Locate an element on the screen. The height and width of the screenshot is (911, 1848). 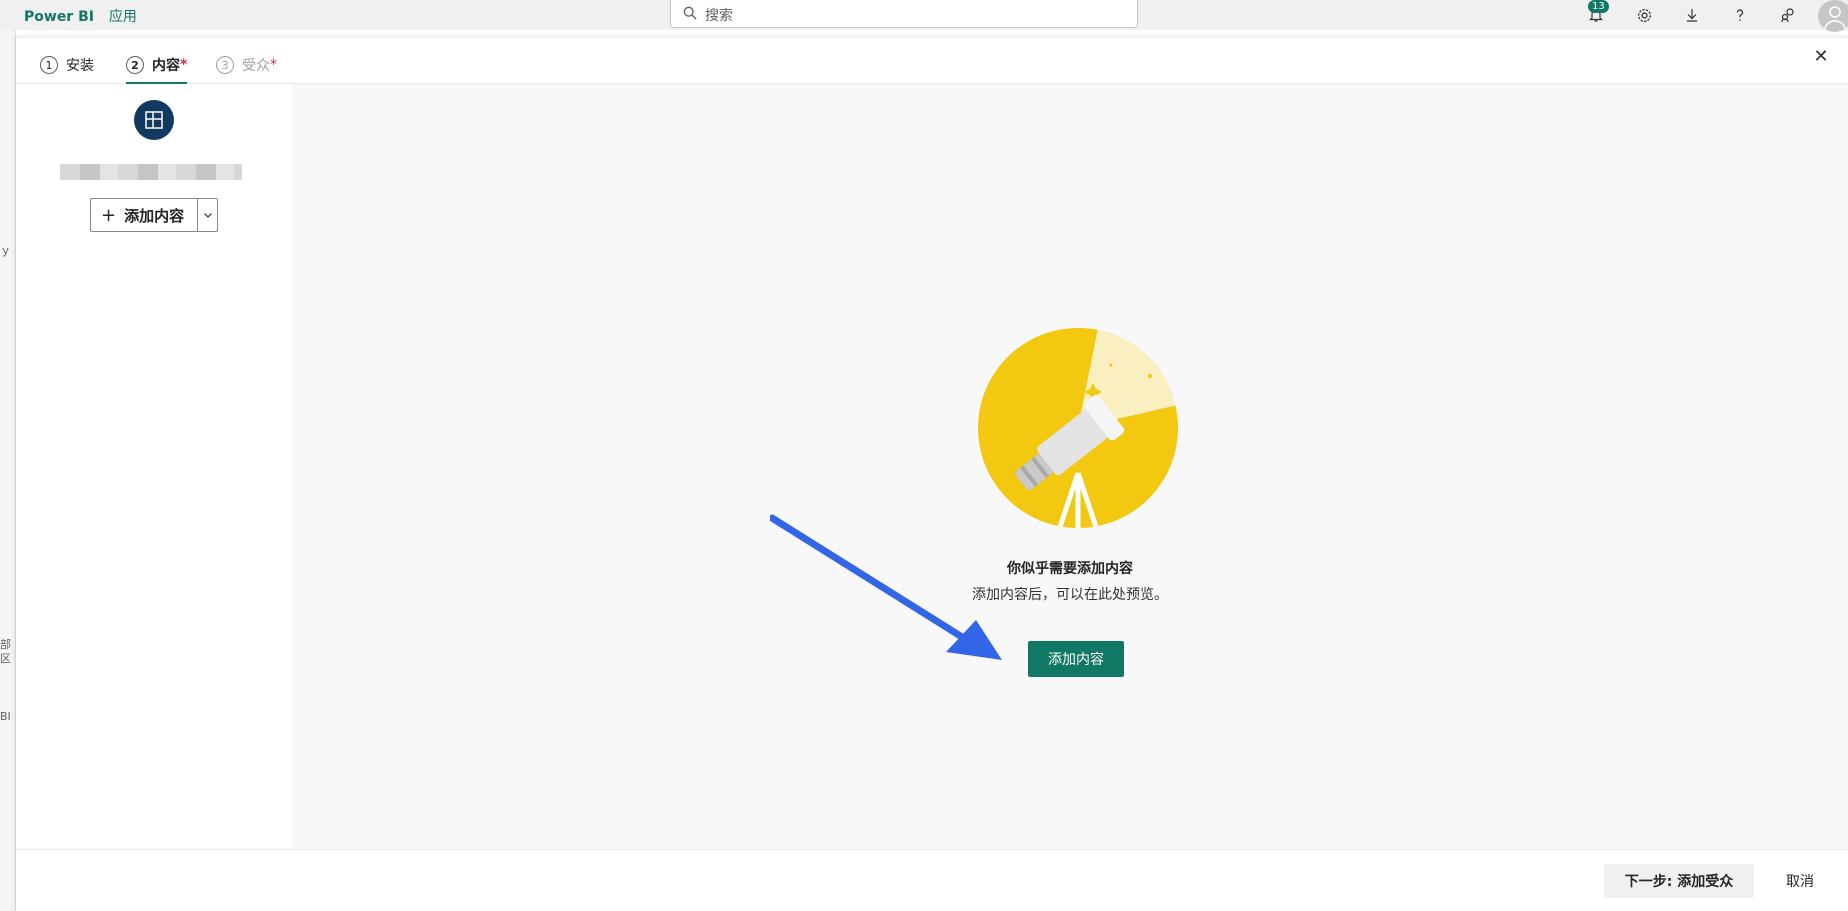
step-setup: 1 安装 is located at coordinates (67, 65).